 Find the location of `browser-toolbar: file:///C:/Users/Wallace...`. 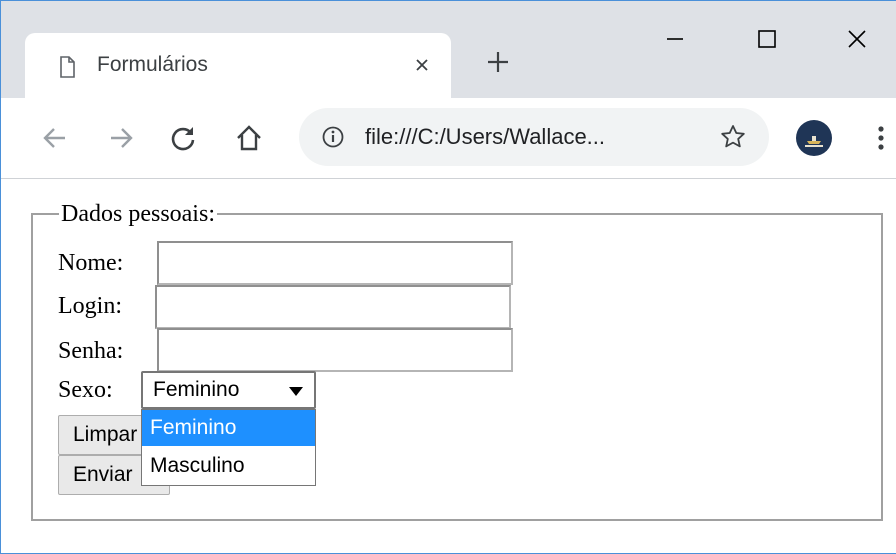

browser-toolbar: file:///C:/Users/Wallace... is located at coordinates (448, 138).